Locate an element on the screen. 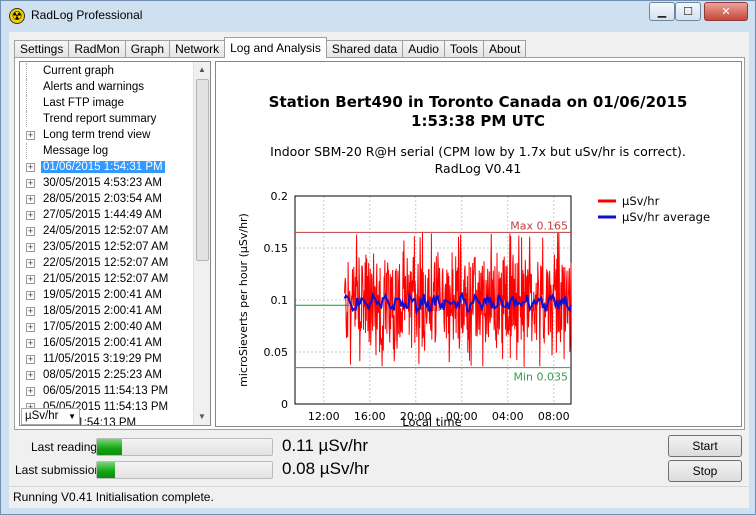  tree-item: Current graph is located at coordinates (107, 71).